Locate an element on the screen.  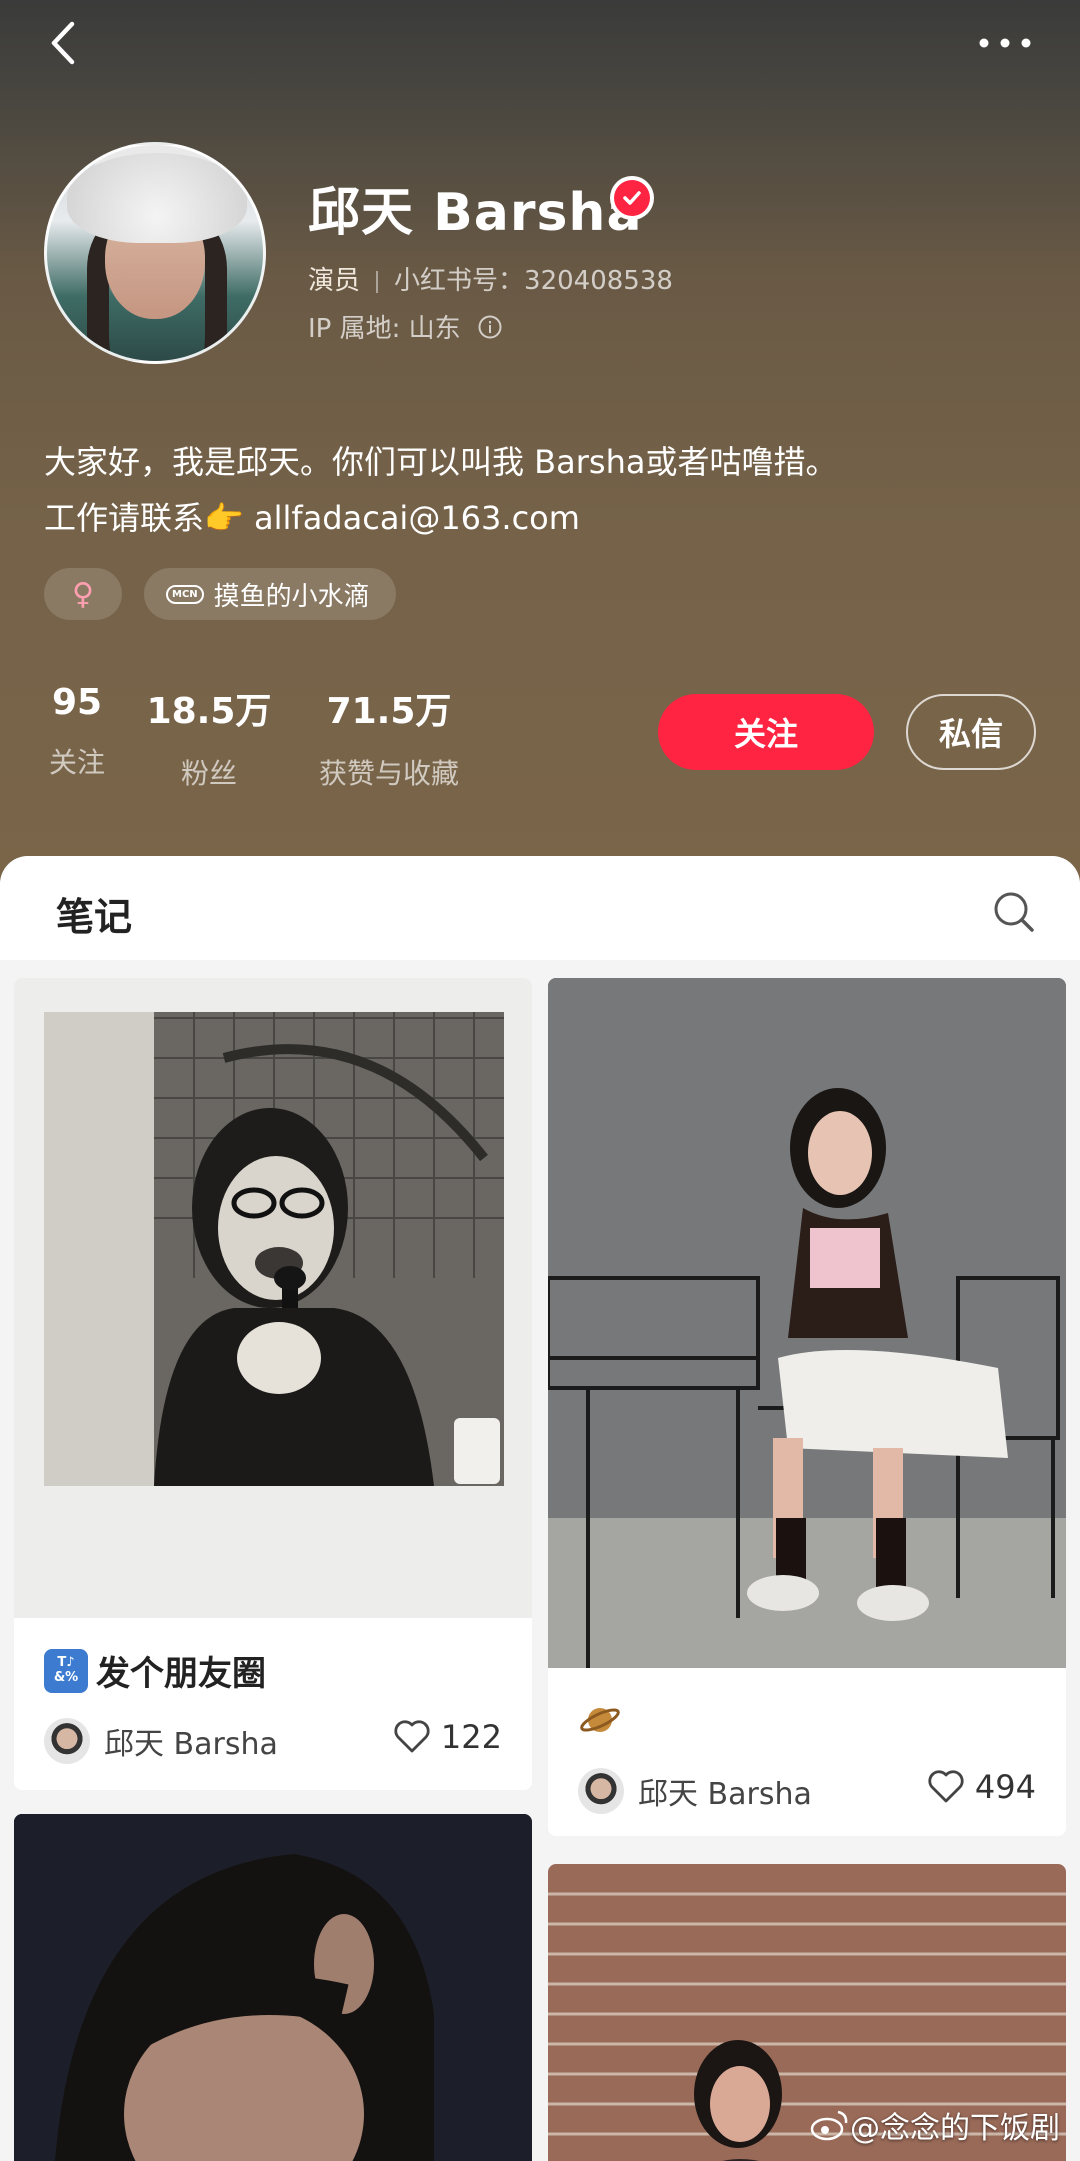
pointing-hand-icon: 👉 is located at coordinates (224, 518).